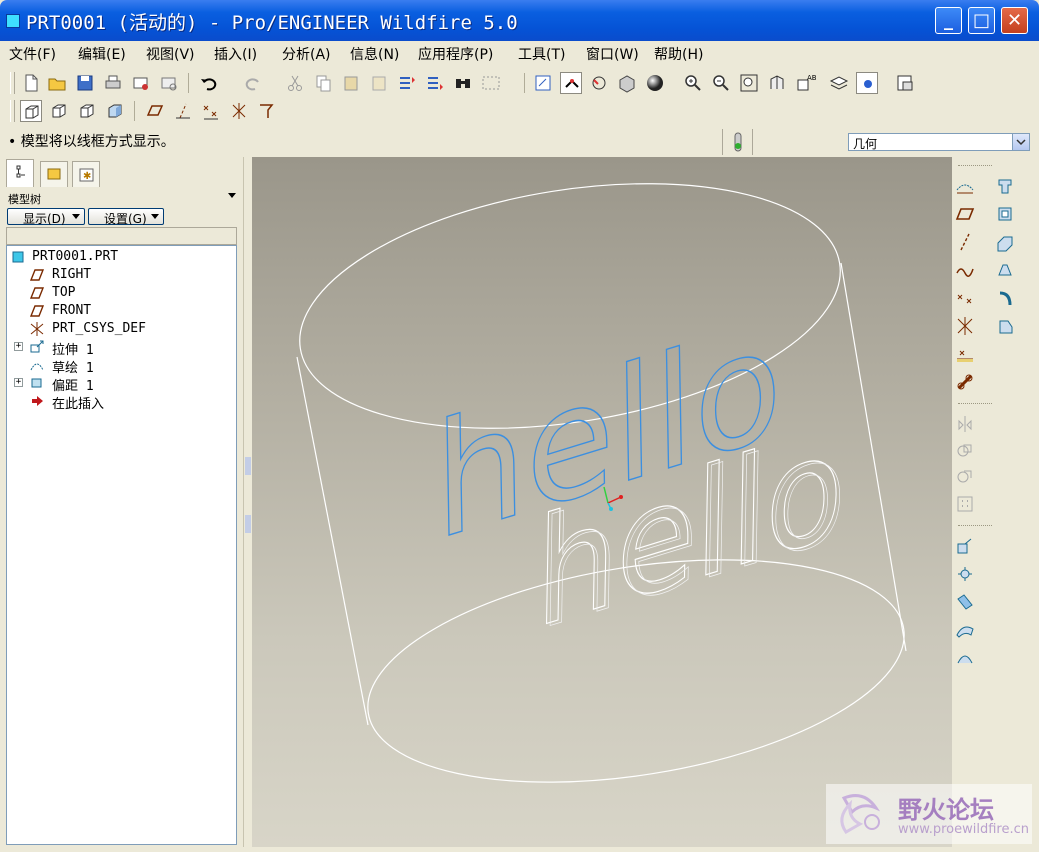 This screenshot has height=852, width=1039. I want to click on menu-view: 视图(V), so click(170, 54).